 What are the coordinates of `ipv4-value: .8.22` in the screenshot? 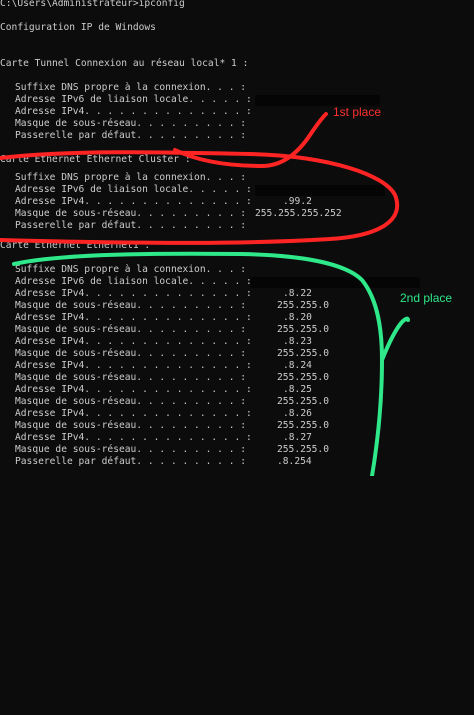 It's located at (297, 293).